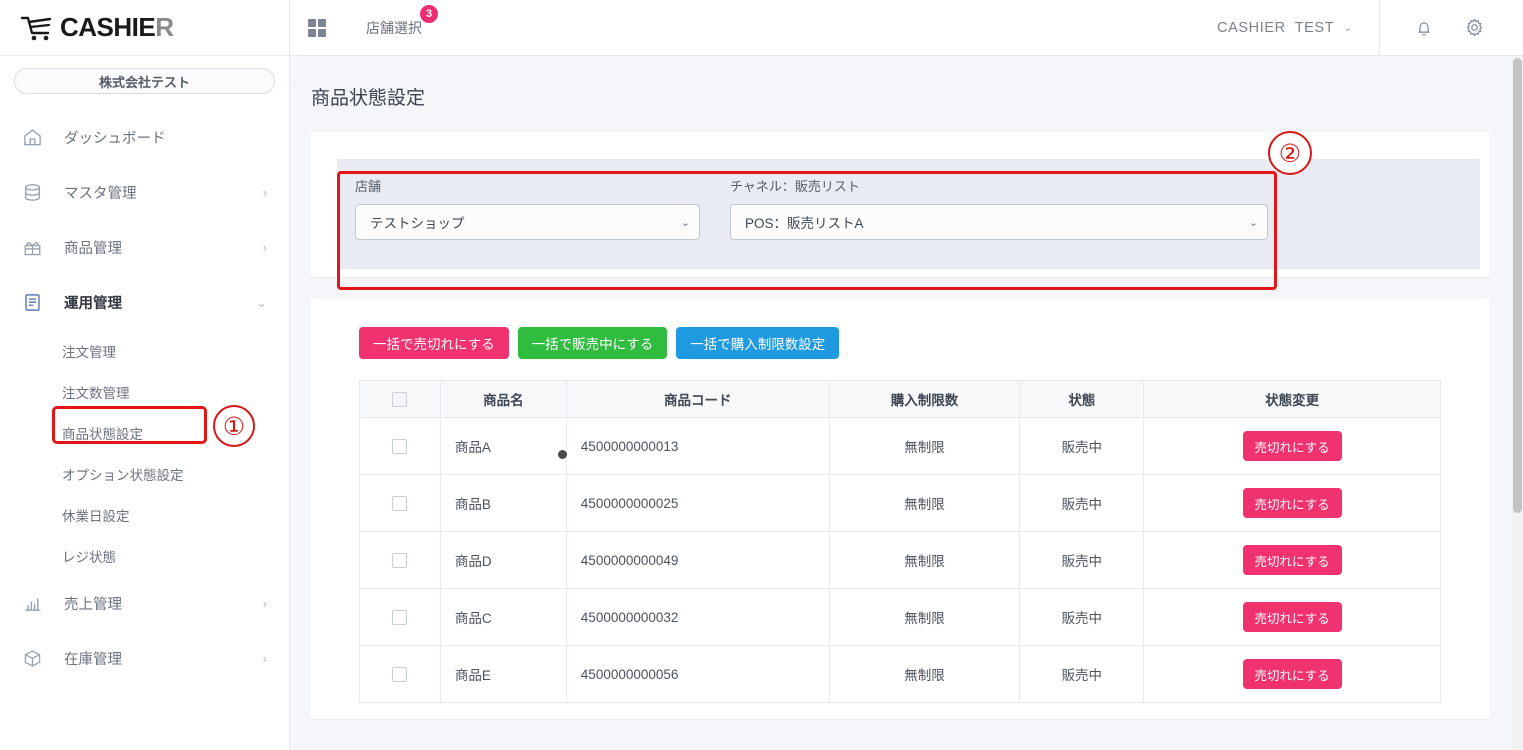  What do you see at coordinates (906, 28) in the screenshot?
I see `topbar: 店舗選択 3 CASHIER TEST ⌄` at bounding box center [906, 28].